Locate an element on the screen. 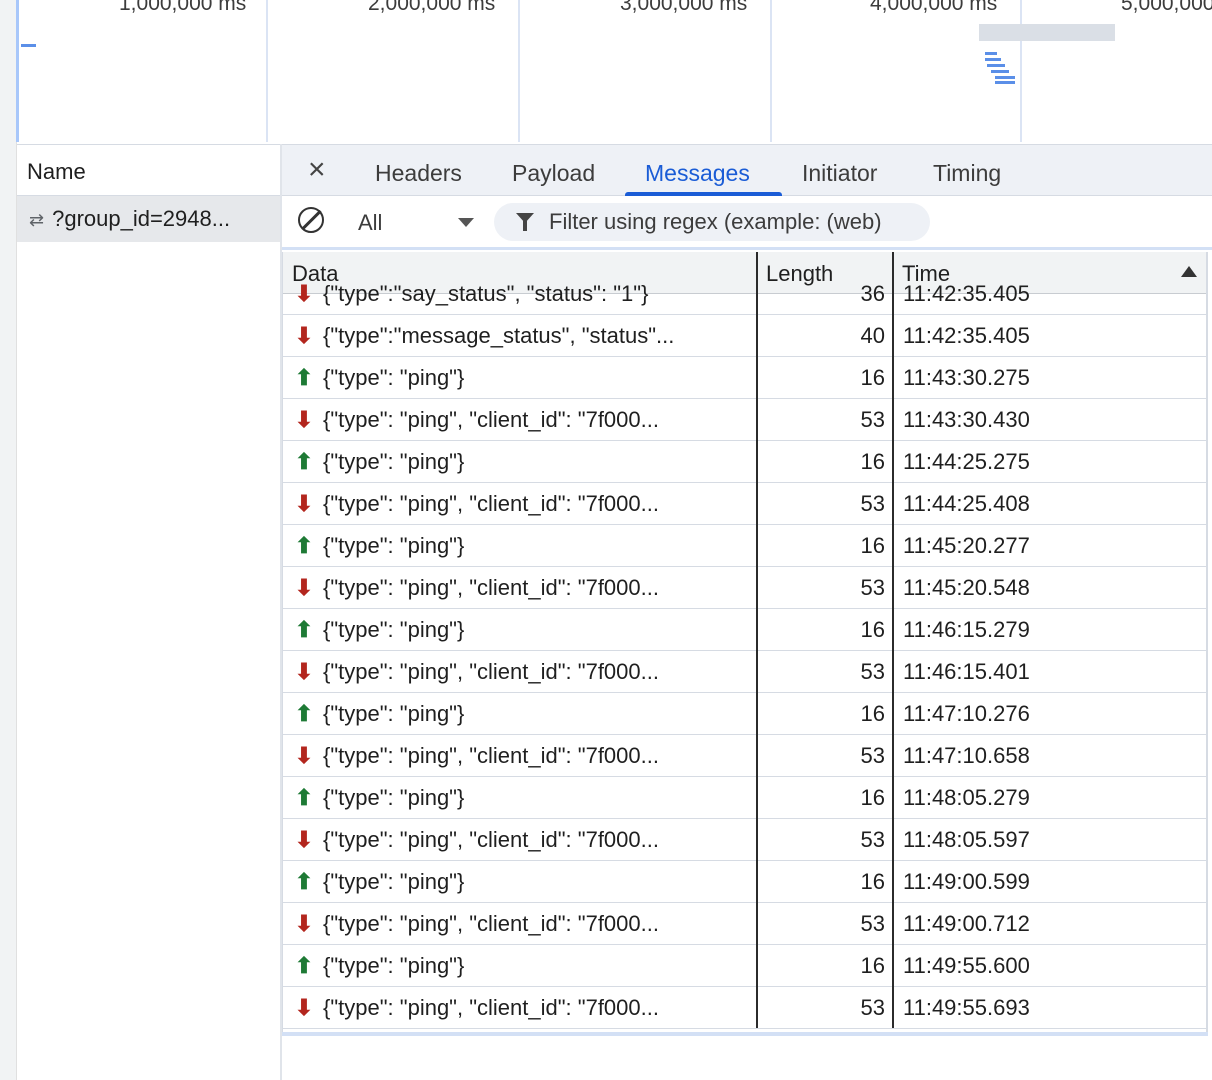  table-row: ⬆ {"type": "ping"} 16 11:49:55.600 is located at coordinates (744, 966).